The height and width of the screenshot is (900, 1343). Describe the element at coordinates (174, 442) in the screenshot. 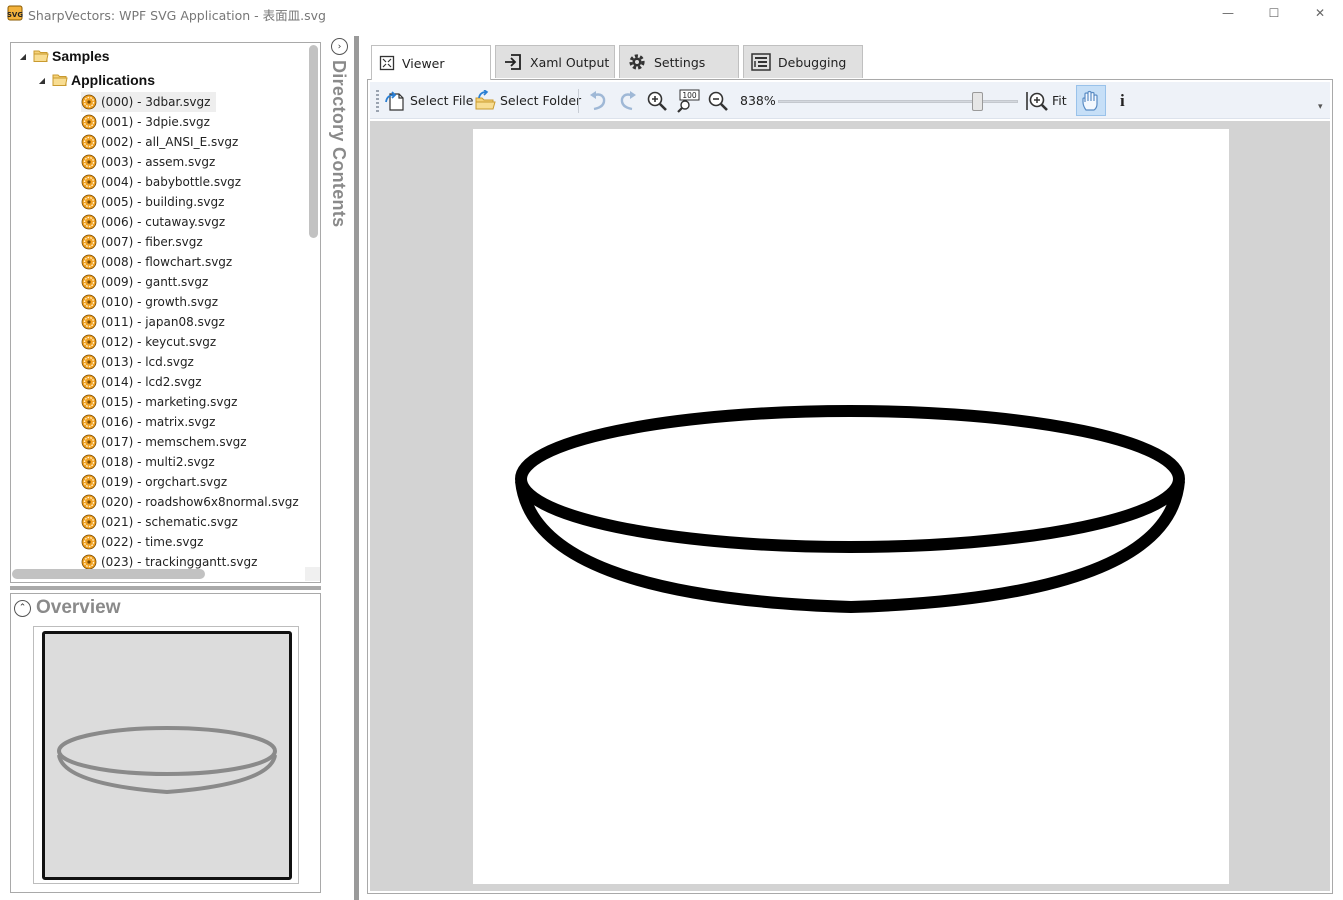

I see `file-item-label: (017) - memschem.svgz` at that location.